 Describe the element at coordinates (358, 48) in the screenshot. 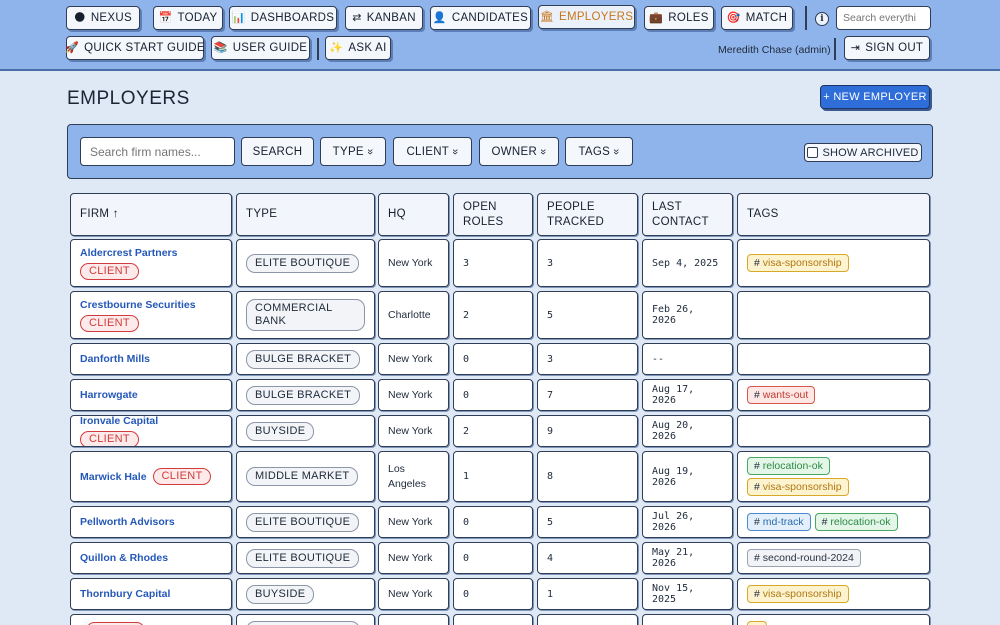

I see `nav-ask-ai-button: ✨ ASK AI` at that location.